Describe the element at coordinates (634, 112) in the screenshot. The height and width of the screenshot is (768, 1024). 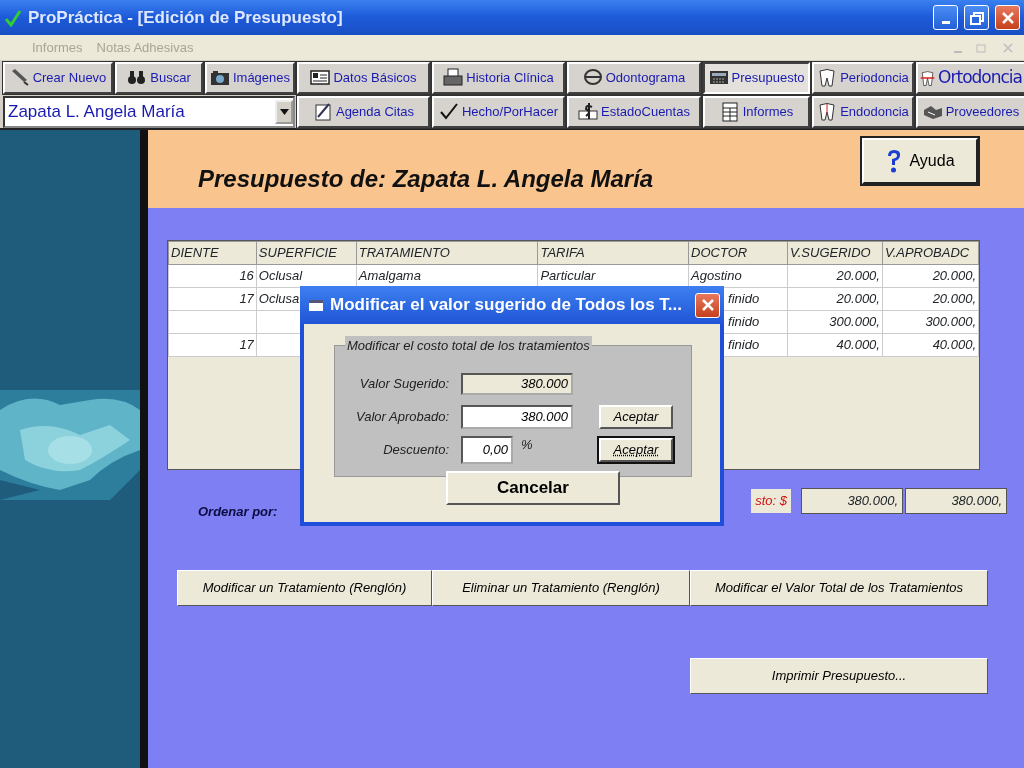
I see `toolbar-button: EstadoCuentas` at that location.